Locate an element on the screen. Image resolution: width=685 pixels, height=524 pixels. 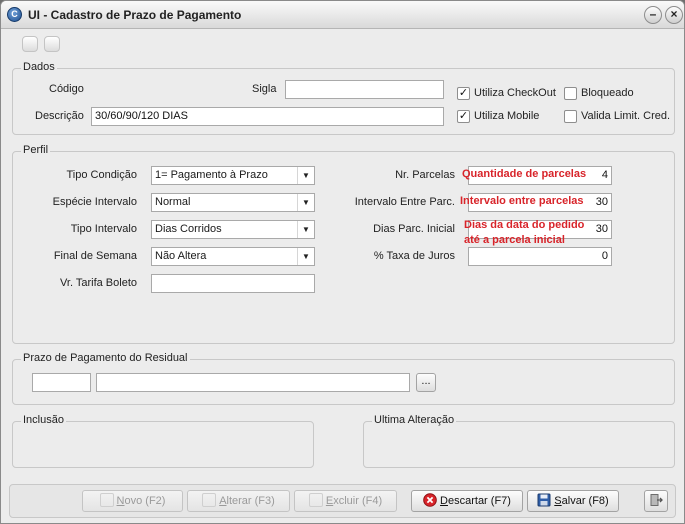
salvar-mnemonic: S is located at coordinates (558, 501).